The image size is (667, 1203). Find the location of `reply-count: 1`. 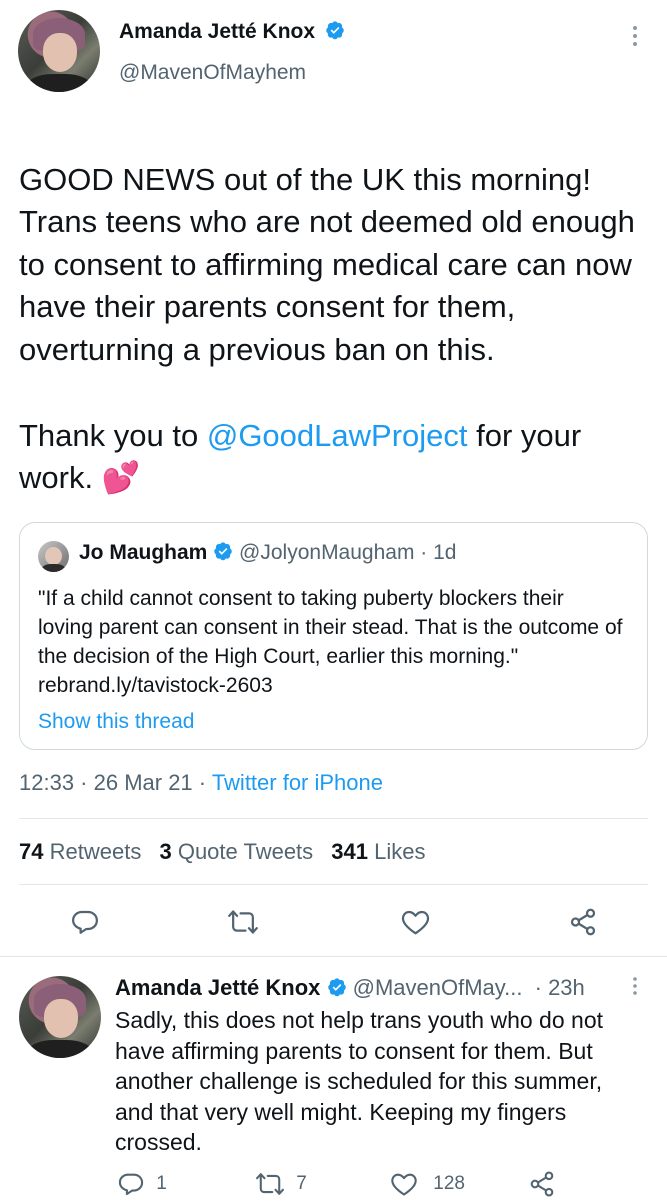

reply-count: 1 is located at coordinates (161, 1183).